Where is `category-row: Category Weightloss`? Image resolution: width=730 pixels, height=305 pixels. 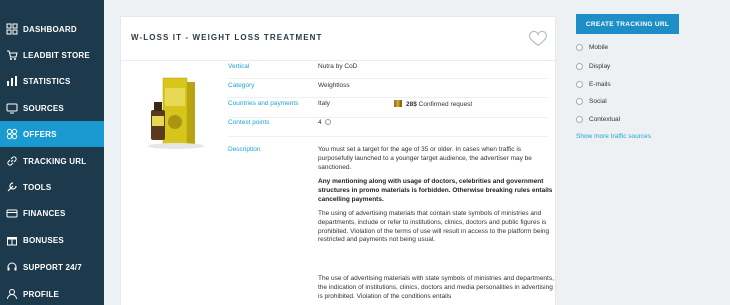
category-row: Category Weightloss is located at coordinates (388, 90).